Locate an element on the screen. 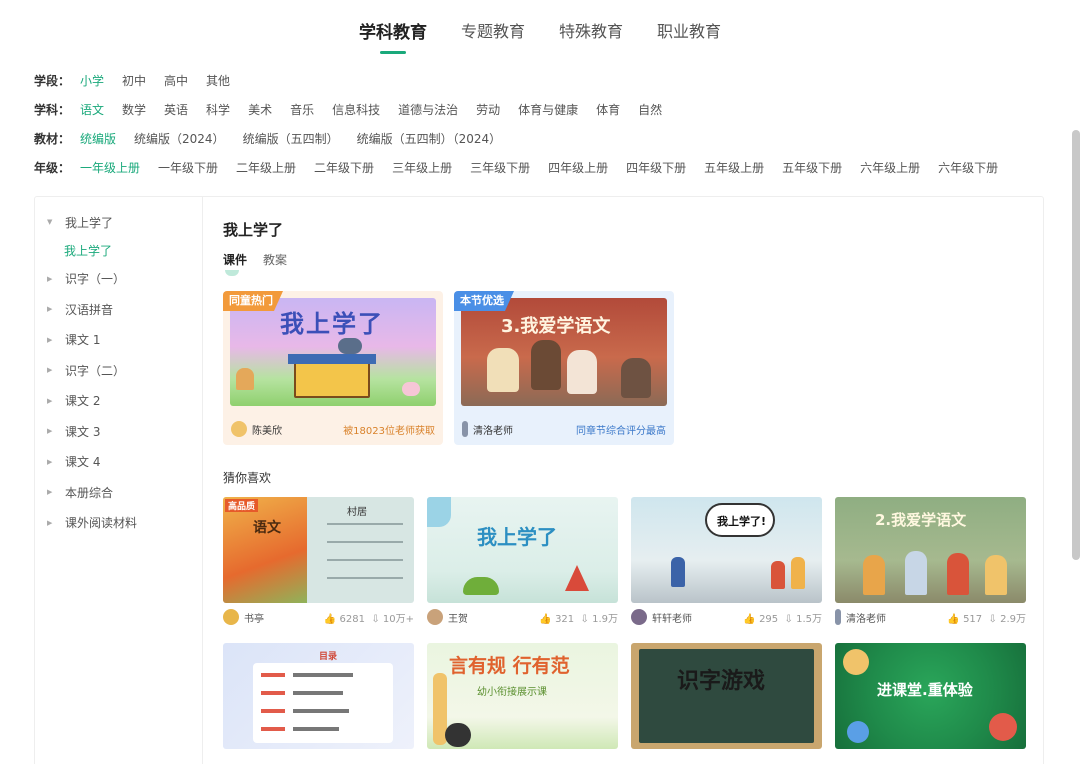  filter-option: 四年级下册 is located at coordinates (656, 167).